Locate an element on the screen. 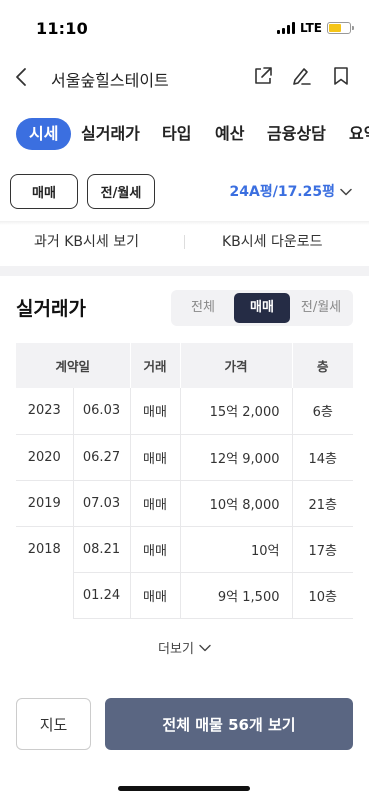 The width and height of the screenshot is (369, 800). table-row: 01.24 매매 9억 1,500 10층 is located at coordinates (184, 595).